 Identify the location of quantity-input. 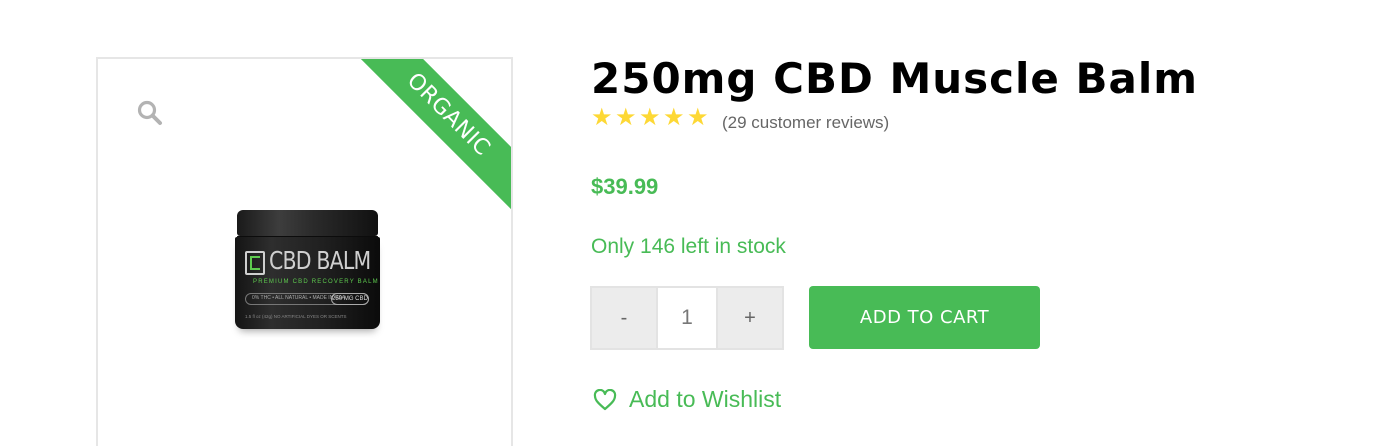
(687, 318).